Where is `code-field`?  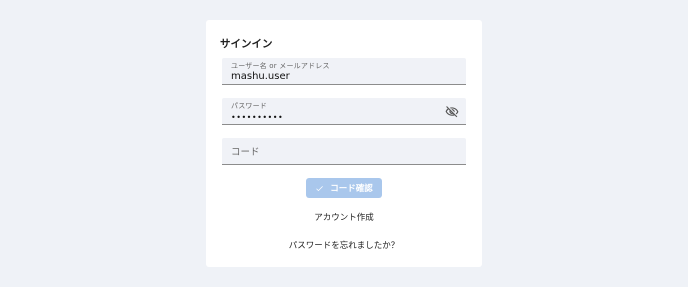 code-field is located at coordinates (344, 151).